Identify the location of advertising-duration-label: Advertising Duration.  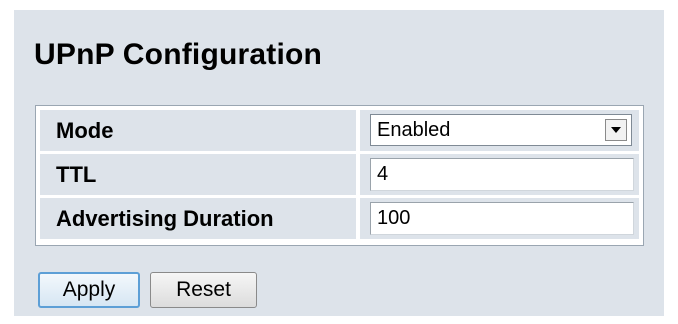
(198, 218).